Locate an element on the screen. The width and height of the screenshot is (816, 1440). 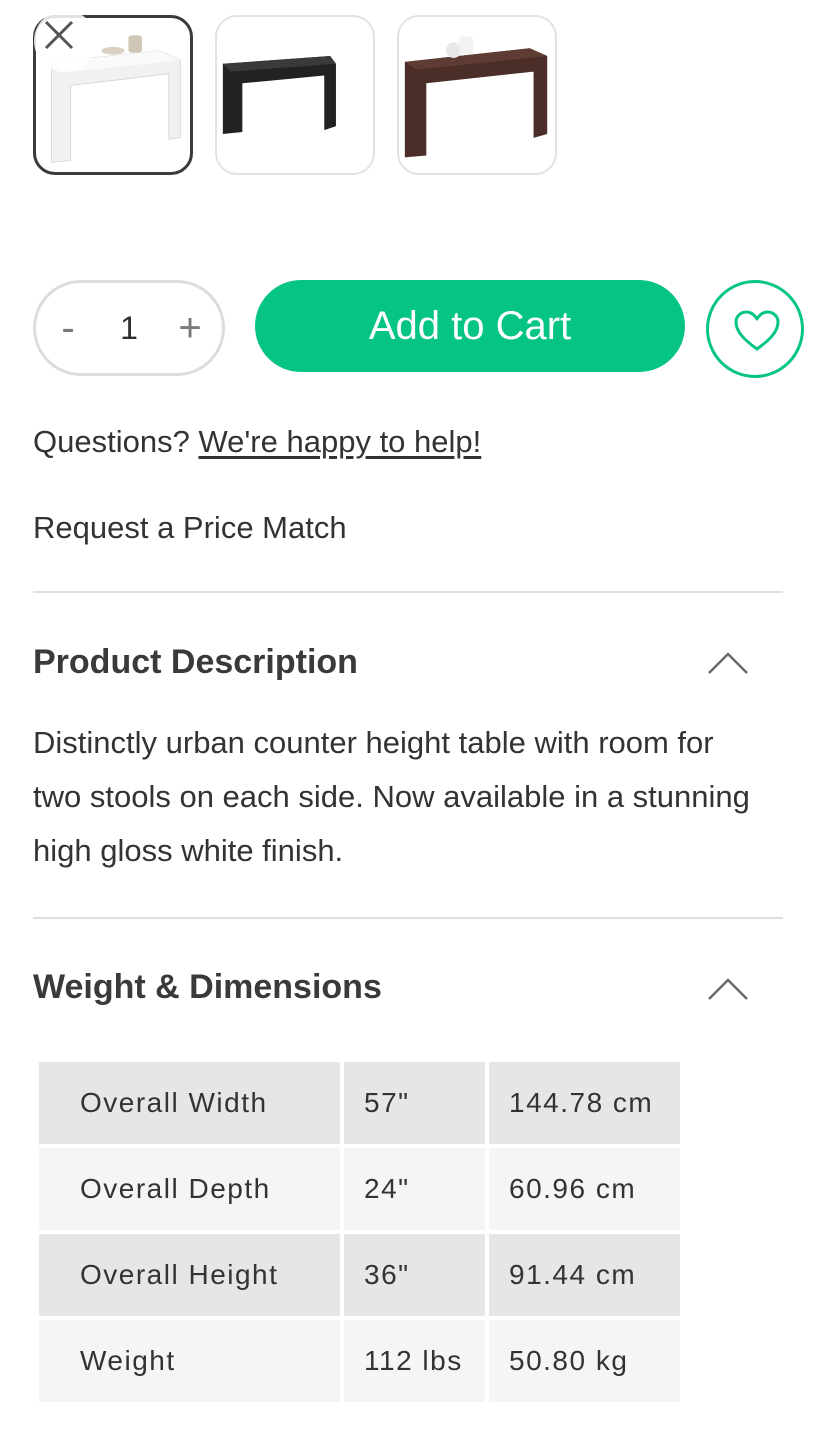
dimension-imperial: 36" is located at coordinates (414, 1275).